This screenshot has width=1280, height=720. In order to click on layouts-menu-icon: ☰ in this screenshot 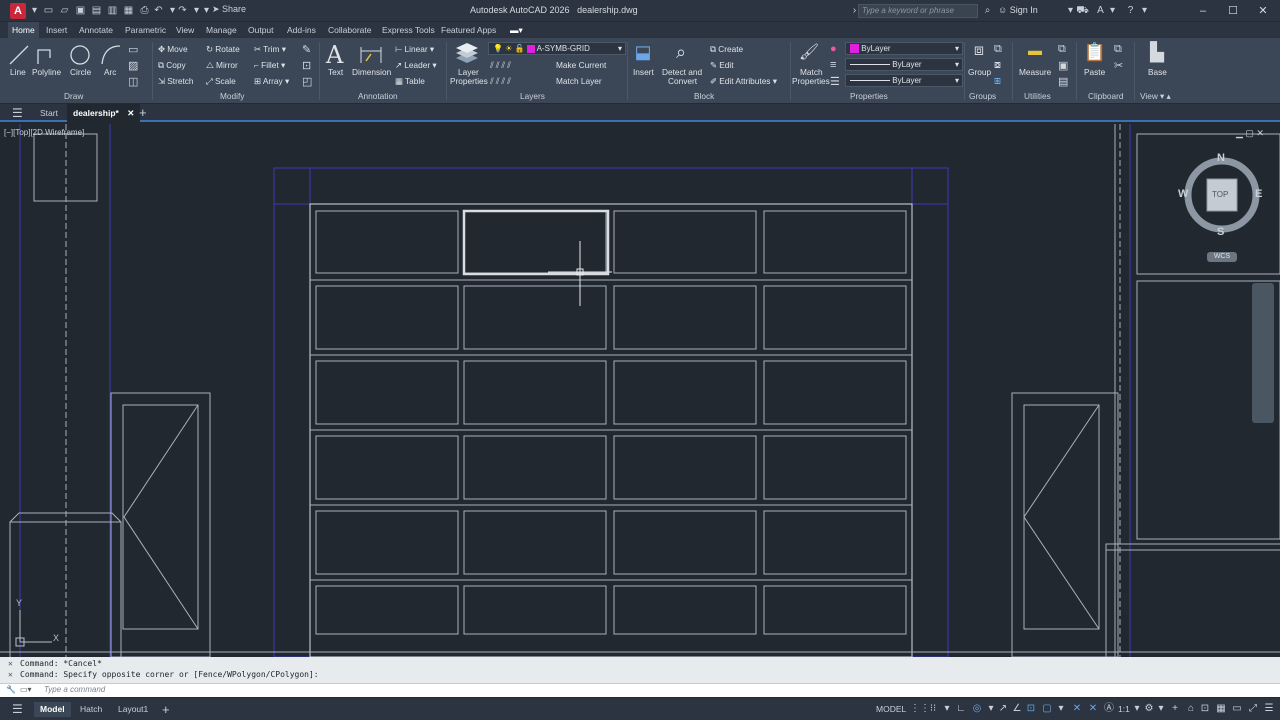, I will do `click(17, 709)`.